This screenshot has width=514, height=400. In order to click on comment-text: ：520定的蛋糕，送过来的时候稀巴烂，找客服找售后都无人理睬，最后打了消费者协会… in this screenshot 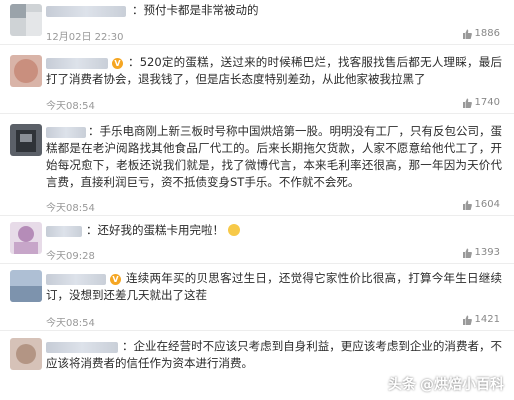, I will do `click(274, 70)`.